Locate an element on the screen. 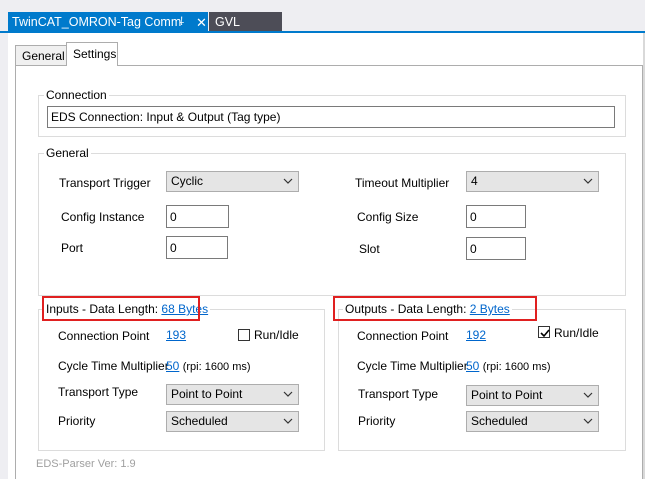 Image resolution: width=645 pixels, height=479 pixels. timeout-multiplier-select: 4 is located at coordinates (532, 181).